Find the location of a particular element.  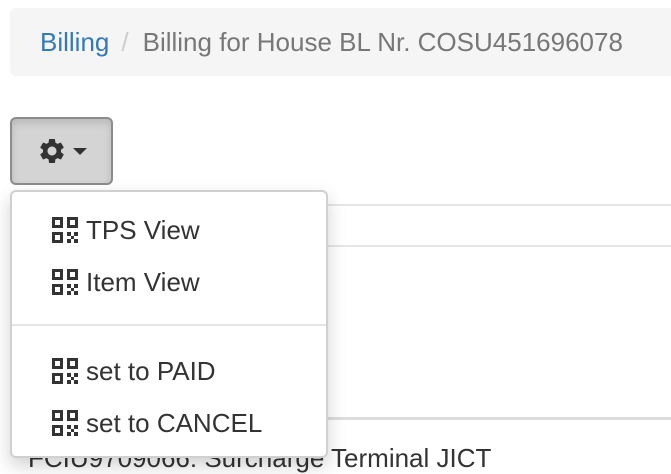

menu-item-tps-view: TPS View is located at coordinates (169, 230).